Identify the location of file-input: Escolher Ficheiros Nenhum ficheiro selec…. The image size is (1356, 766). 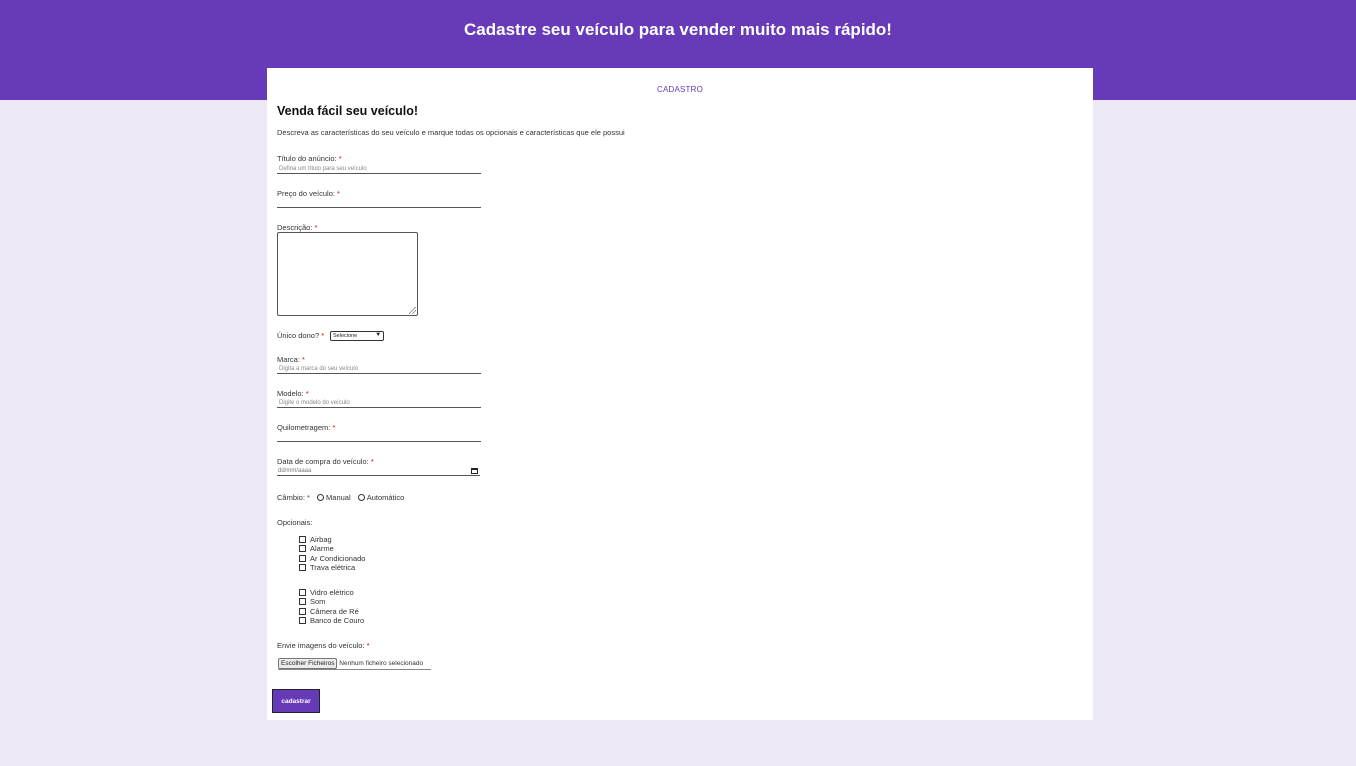
(354, 664).